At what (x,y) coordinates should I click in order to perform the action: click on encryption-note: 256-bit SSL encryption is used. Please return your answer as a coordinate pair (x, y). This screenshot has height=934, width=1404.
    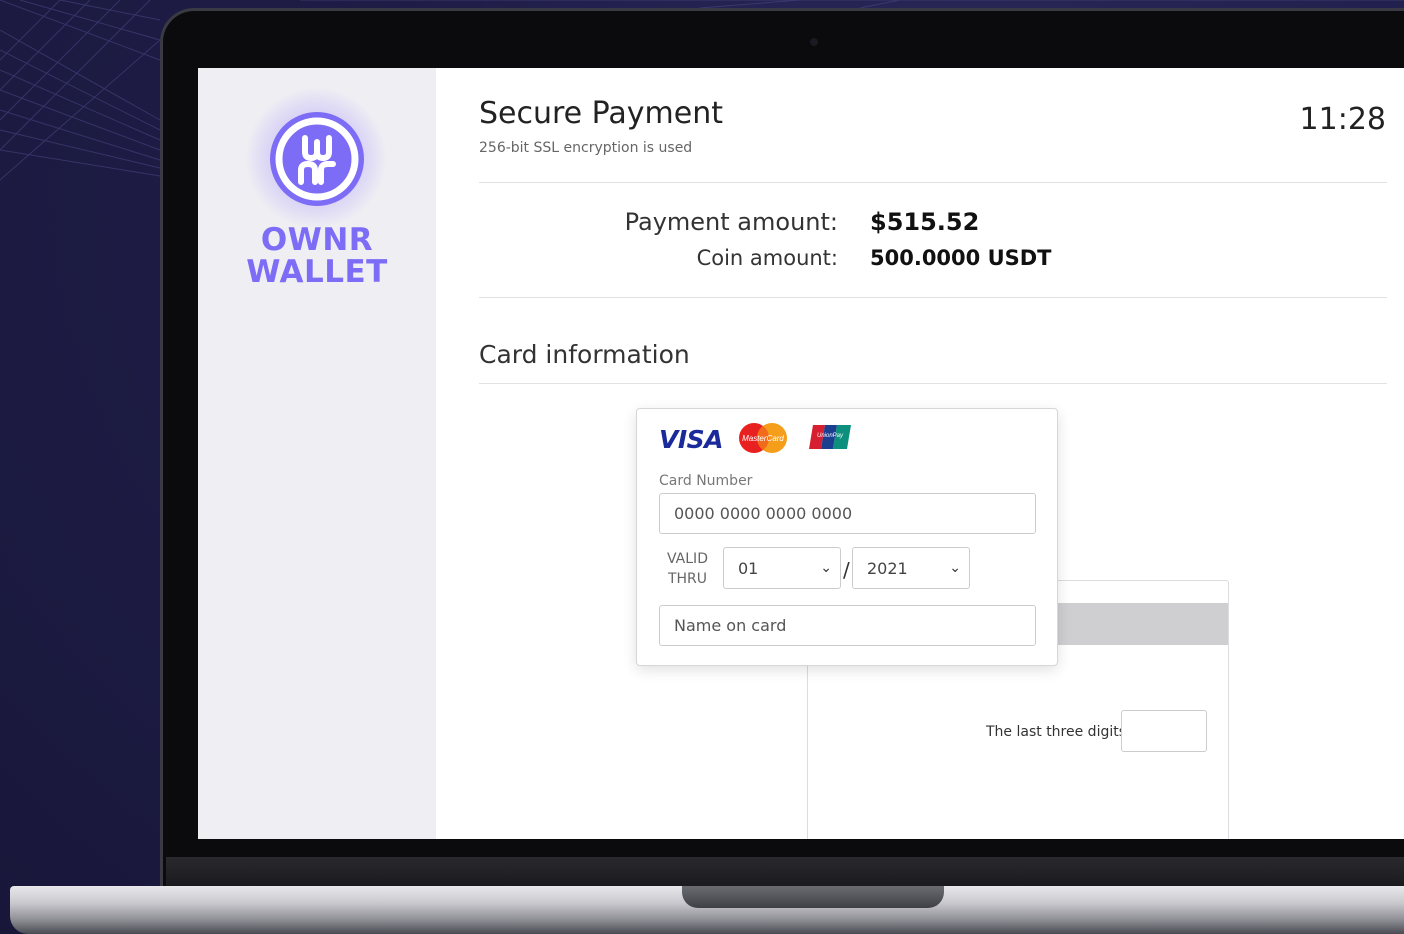
    Looking at the image, I should click on (586, 148).